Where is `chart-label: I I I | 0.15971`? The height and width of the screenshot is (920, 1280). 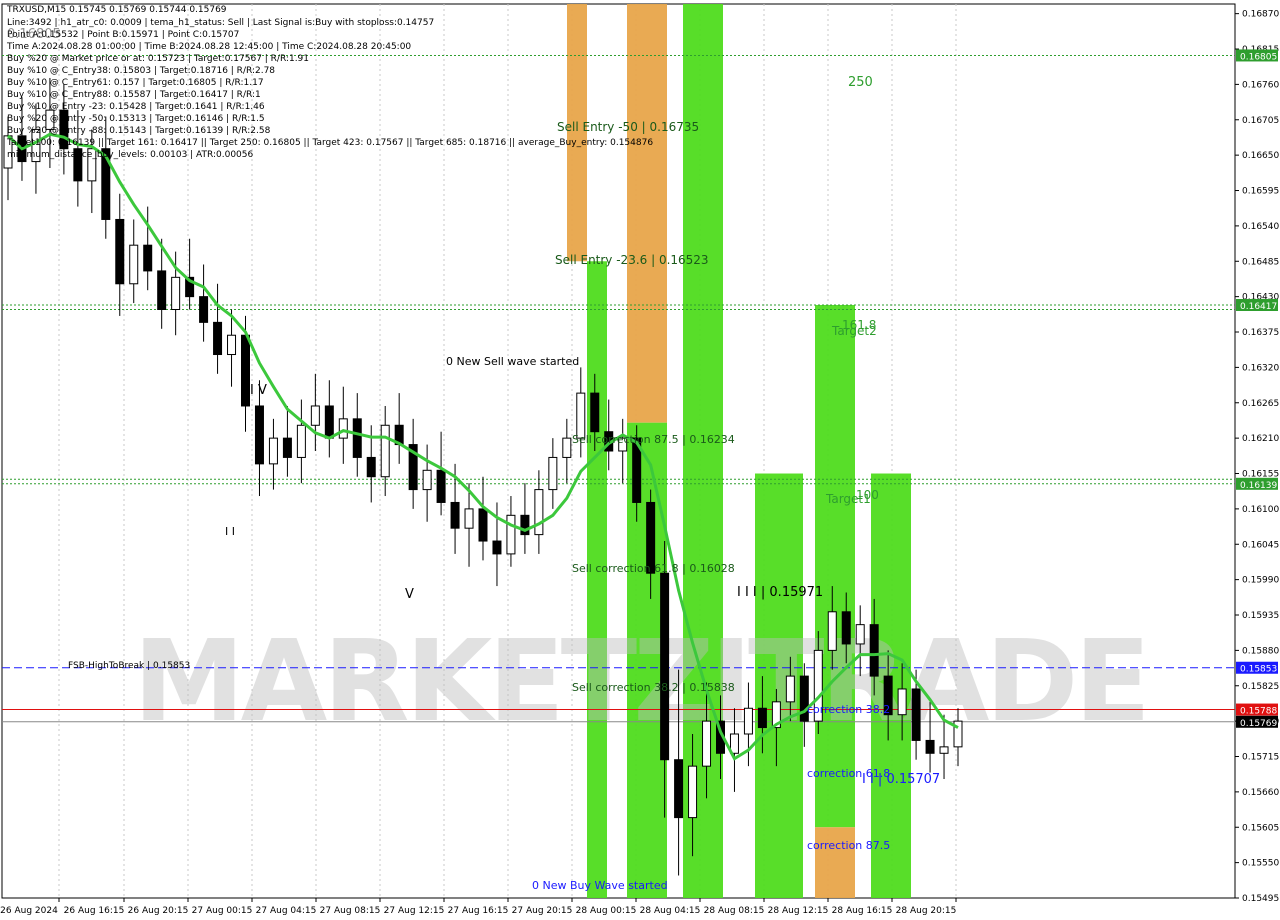 chart-label: I I I | 0.15971 is located at coordinates (780, 592).